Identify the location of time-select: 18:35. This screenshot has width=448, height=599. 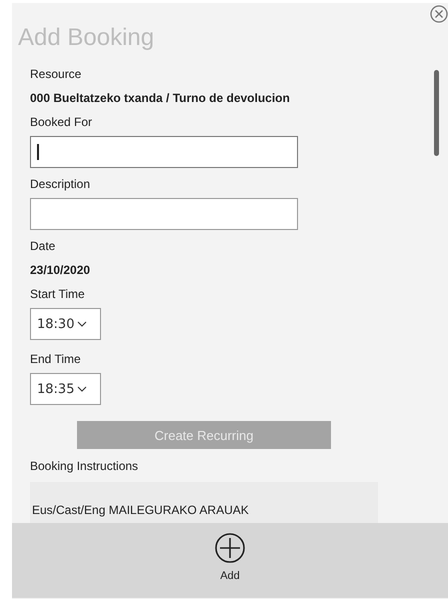
(65, 389).